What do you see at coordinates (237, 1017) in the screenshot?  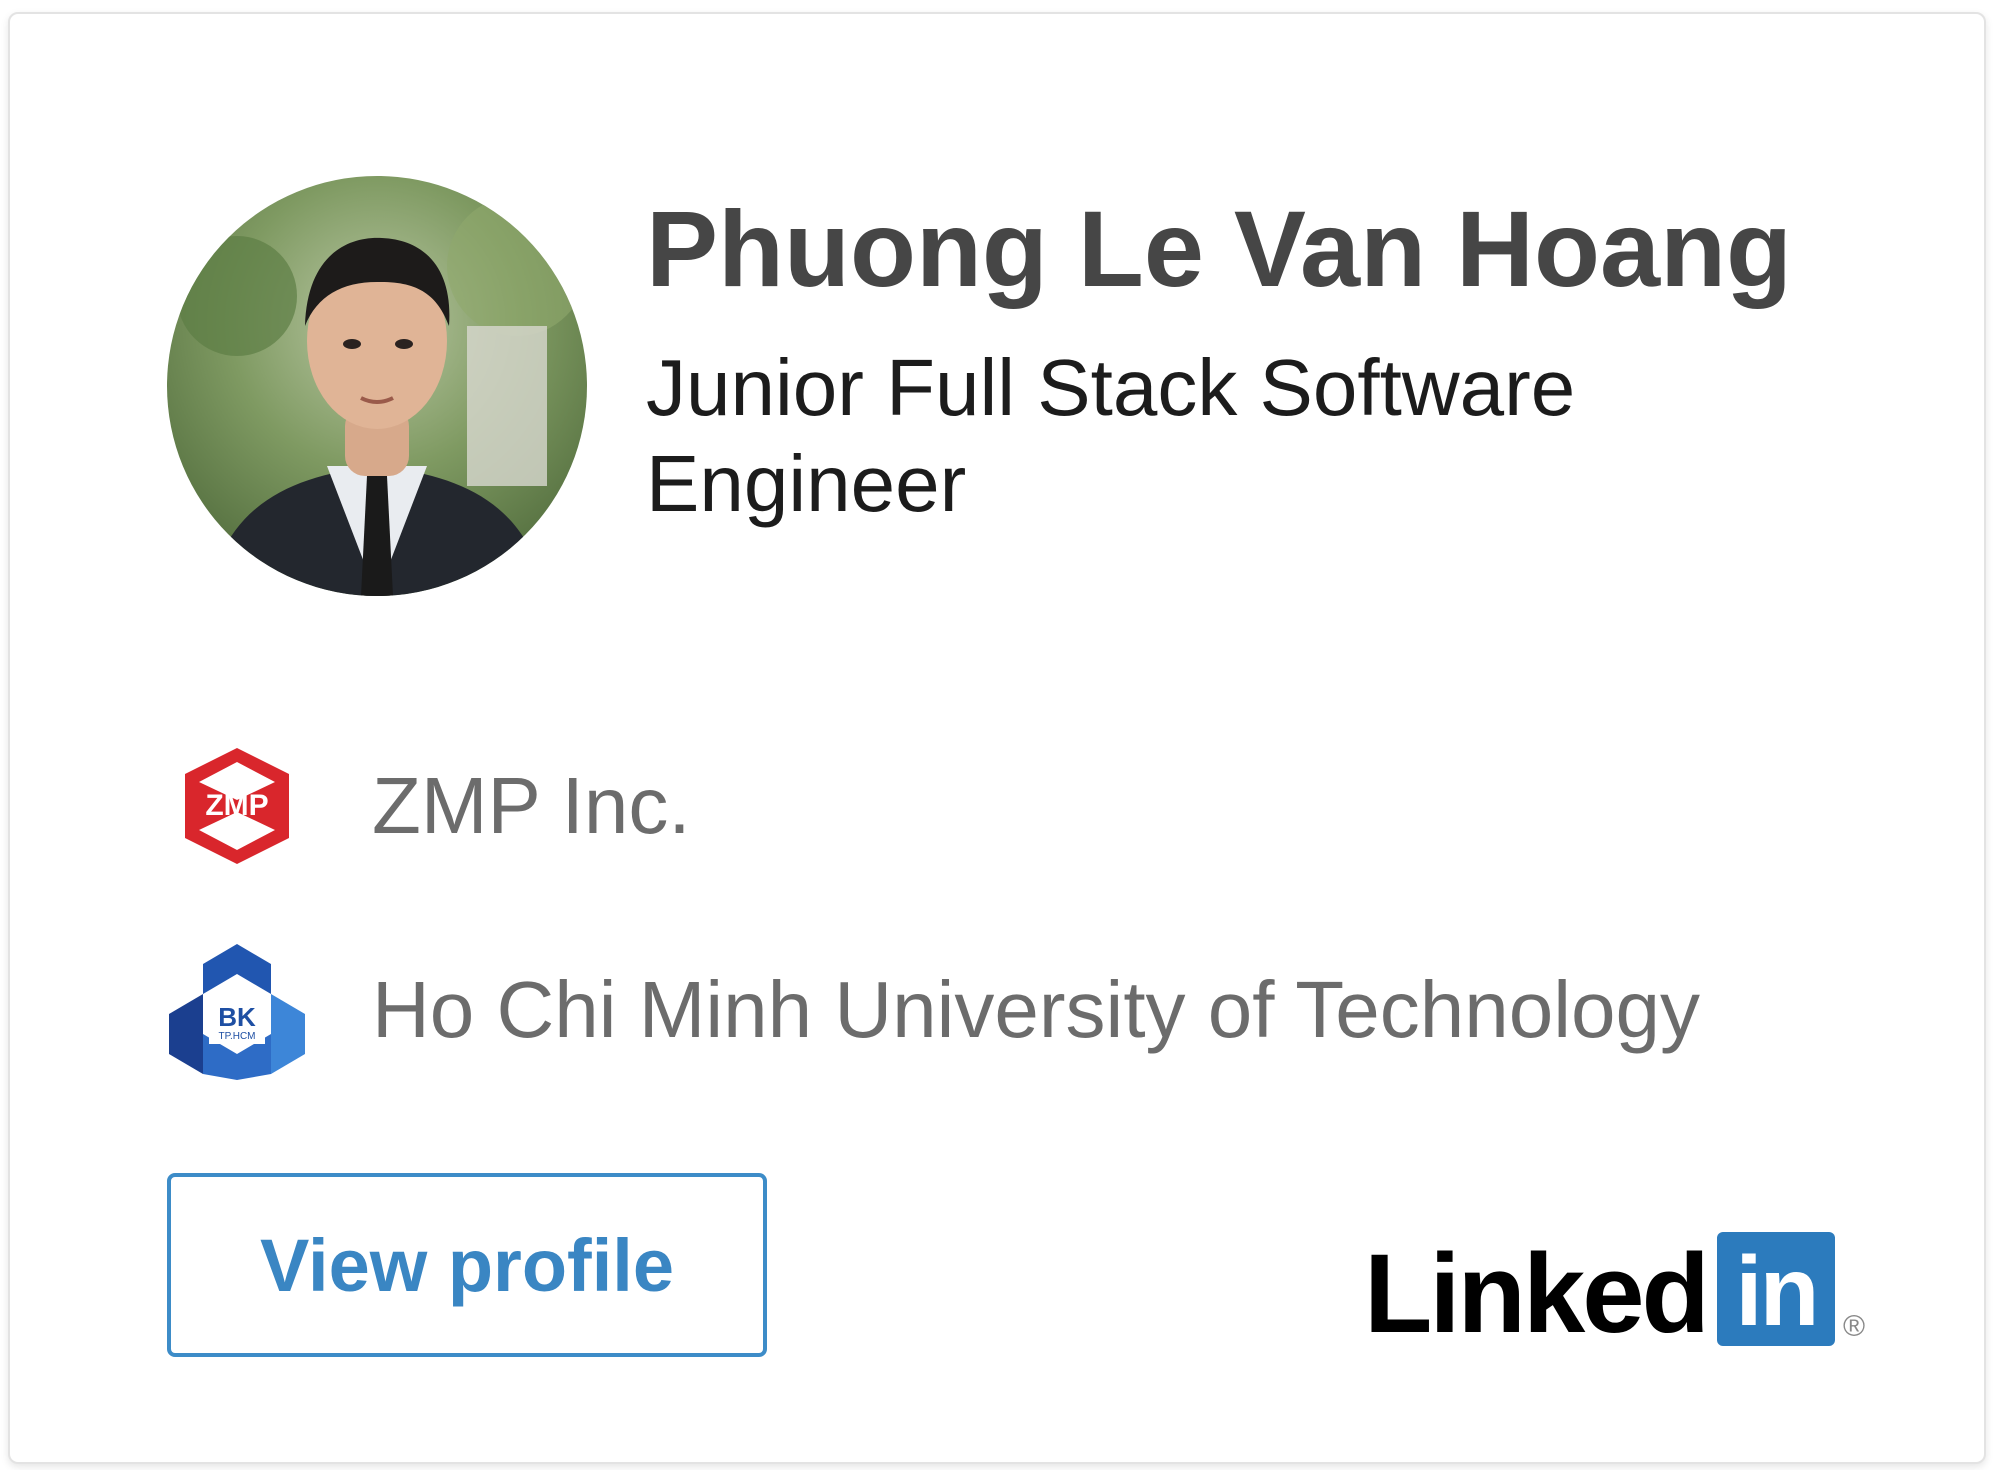 I see `bk-logo-text: BK` at bounding box center [237, 1017].